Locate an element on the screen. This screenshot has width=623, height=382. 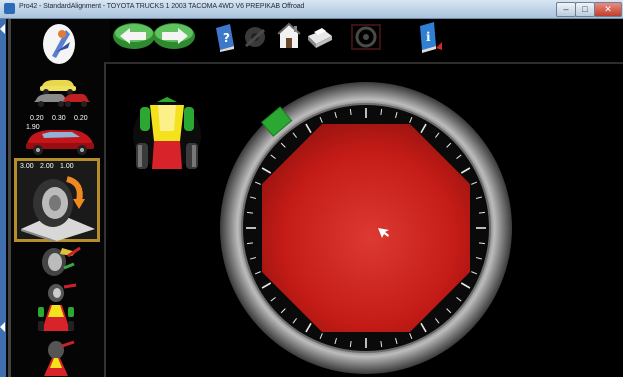
help-button: ? is located at coordinates (225, 39).